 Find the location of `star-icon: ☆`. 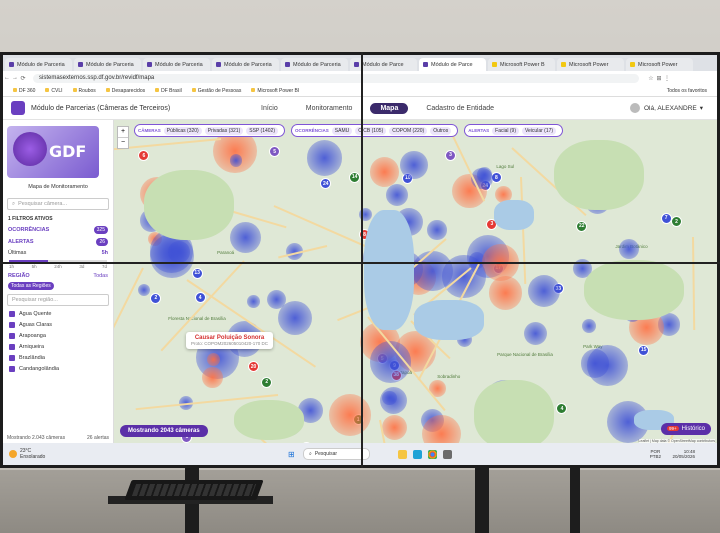

star-icon: ☆ is located at coordinates (651, 78).